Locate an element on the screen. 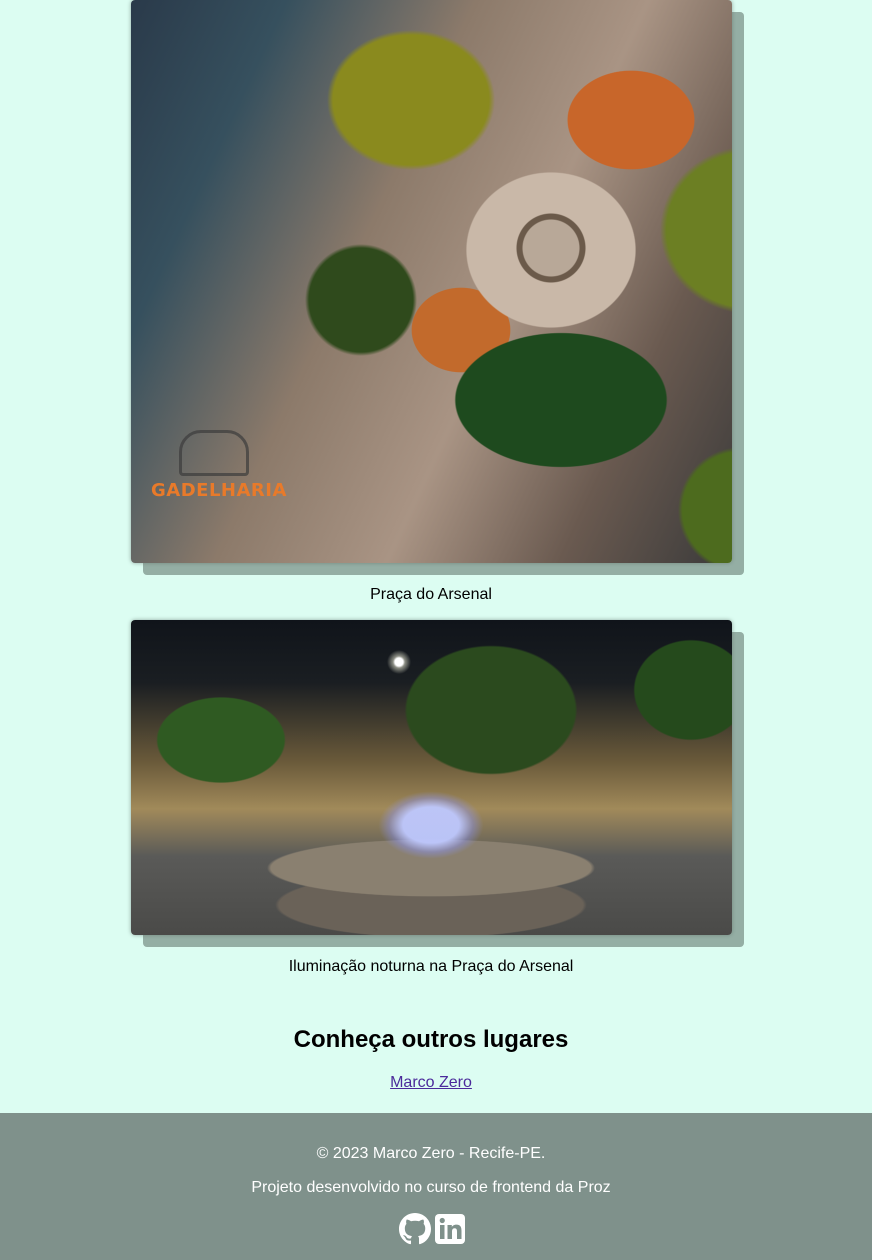  github-icon is located at coordinates (415, 1229).